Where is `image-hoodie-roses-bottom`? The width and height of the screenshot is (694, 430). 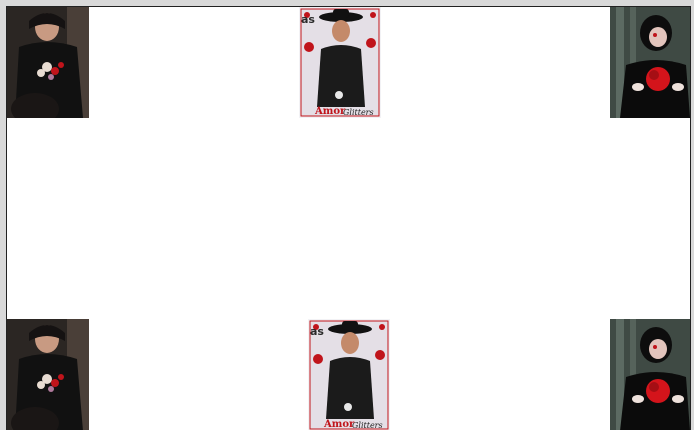 image-hoodie-roses-bottom is located at coordinates (48, 374).